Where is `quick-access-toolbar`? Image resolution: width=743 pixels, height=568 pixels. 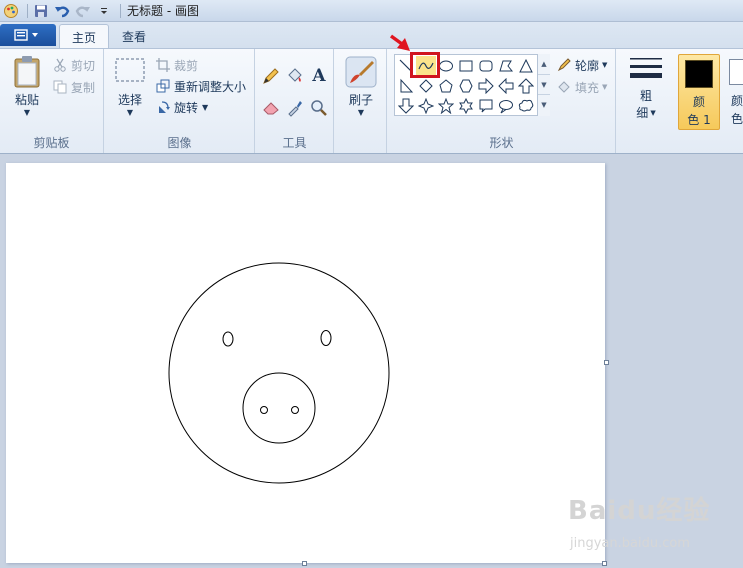
quick-access-toolbar is located at coordinates (62, 11).